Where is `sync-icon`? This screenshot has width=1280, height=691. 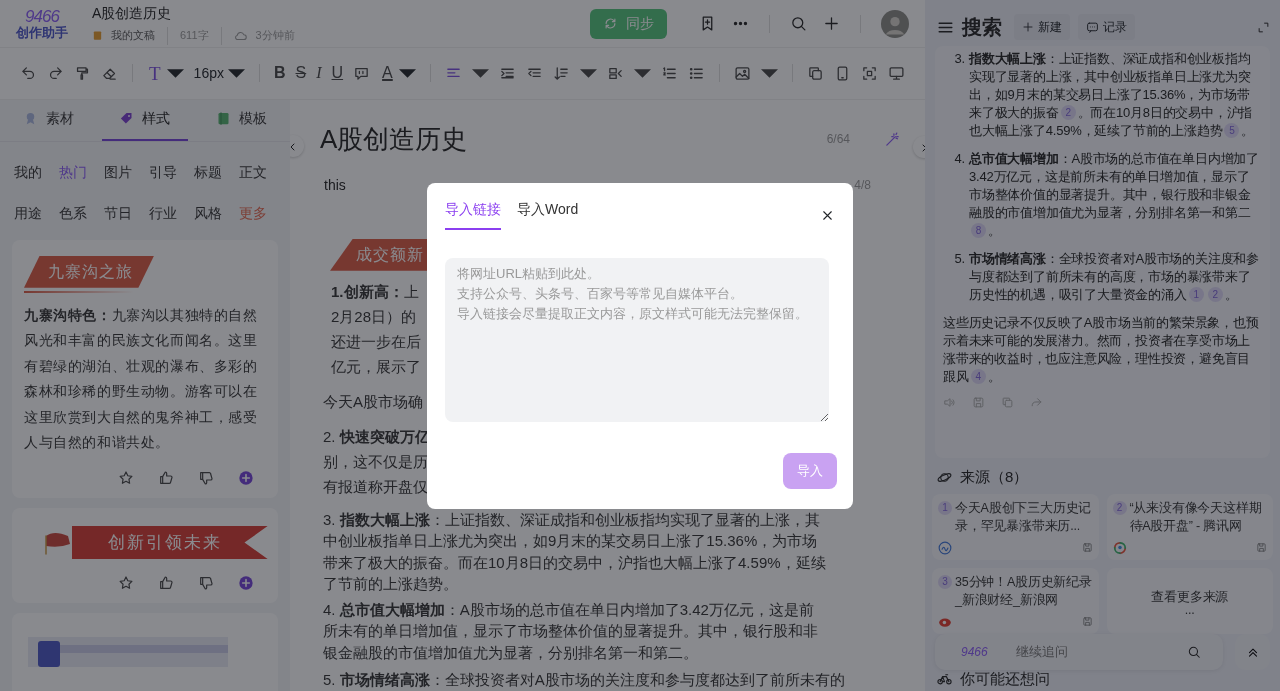 sync-icon is located at coordinates (610, 24).